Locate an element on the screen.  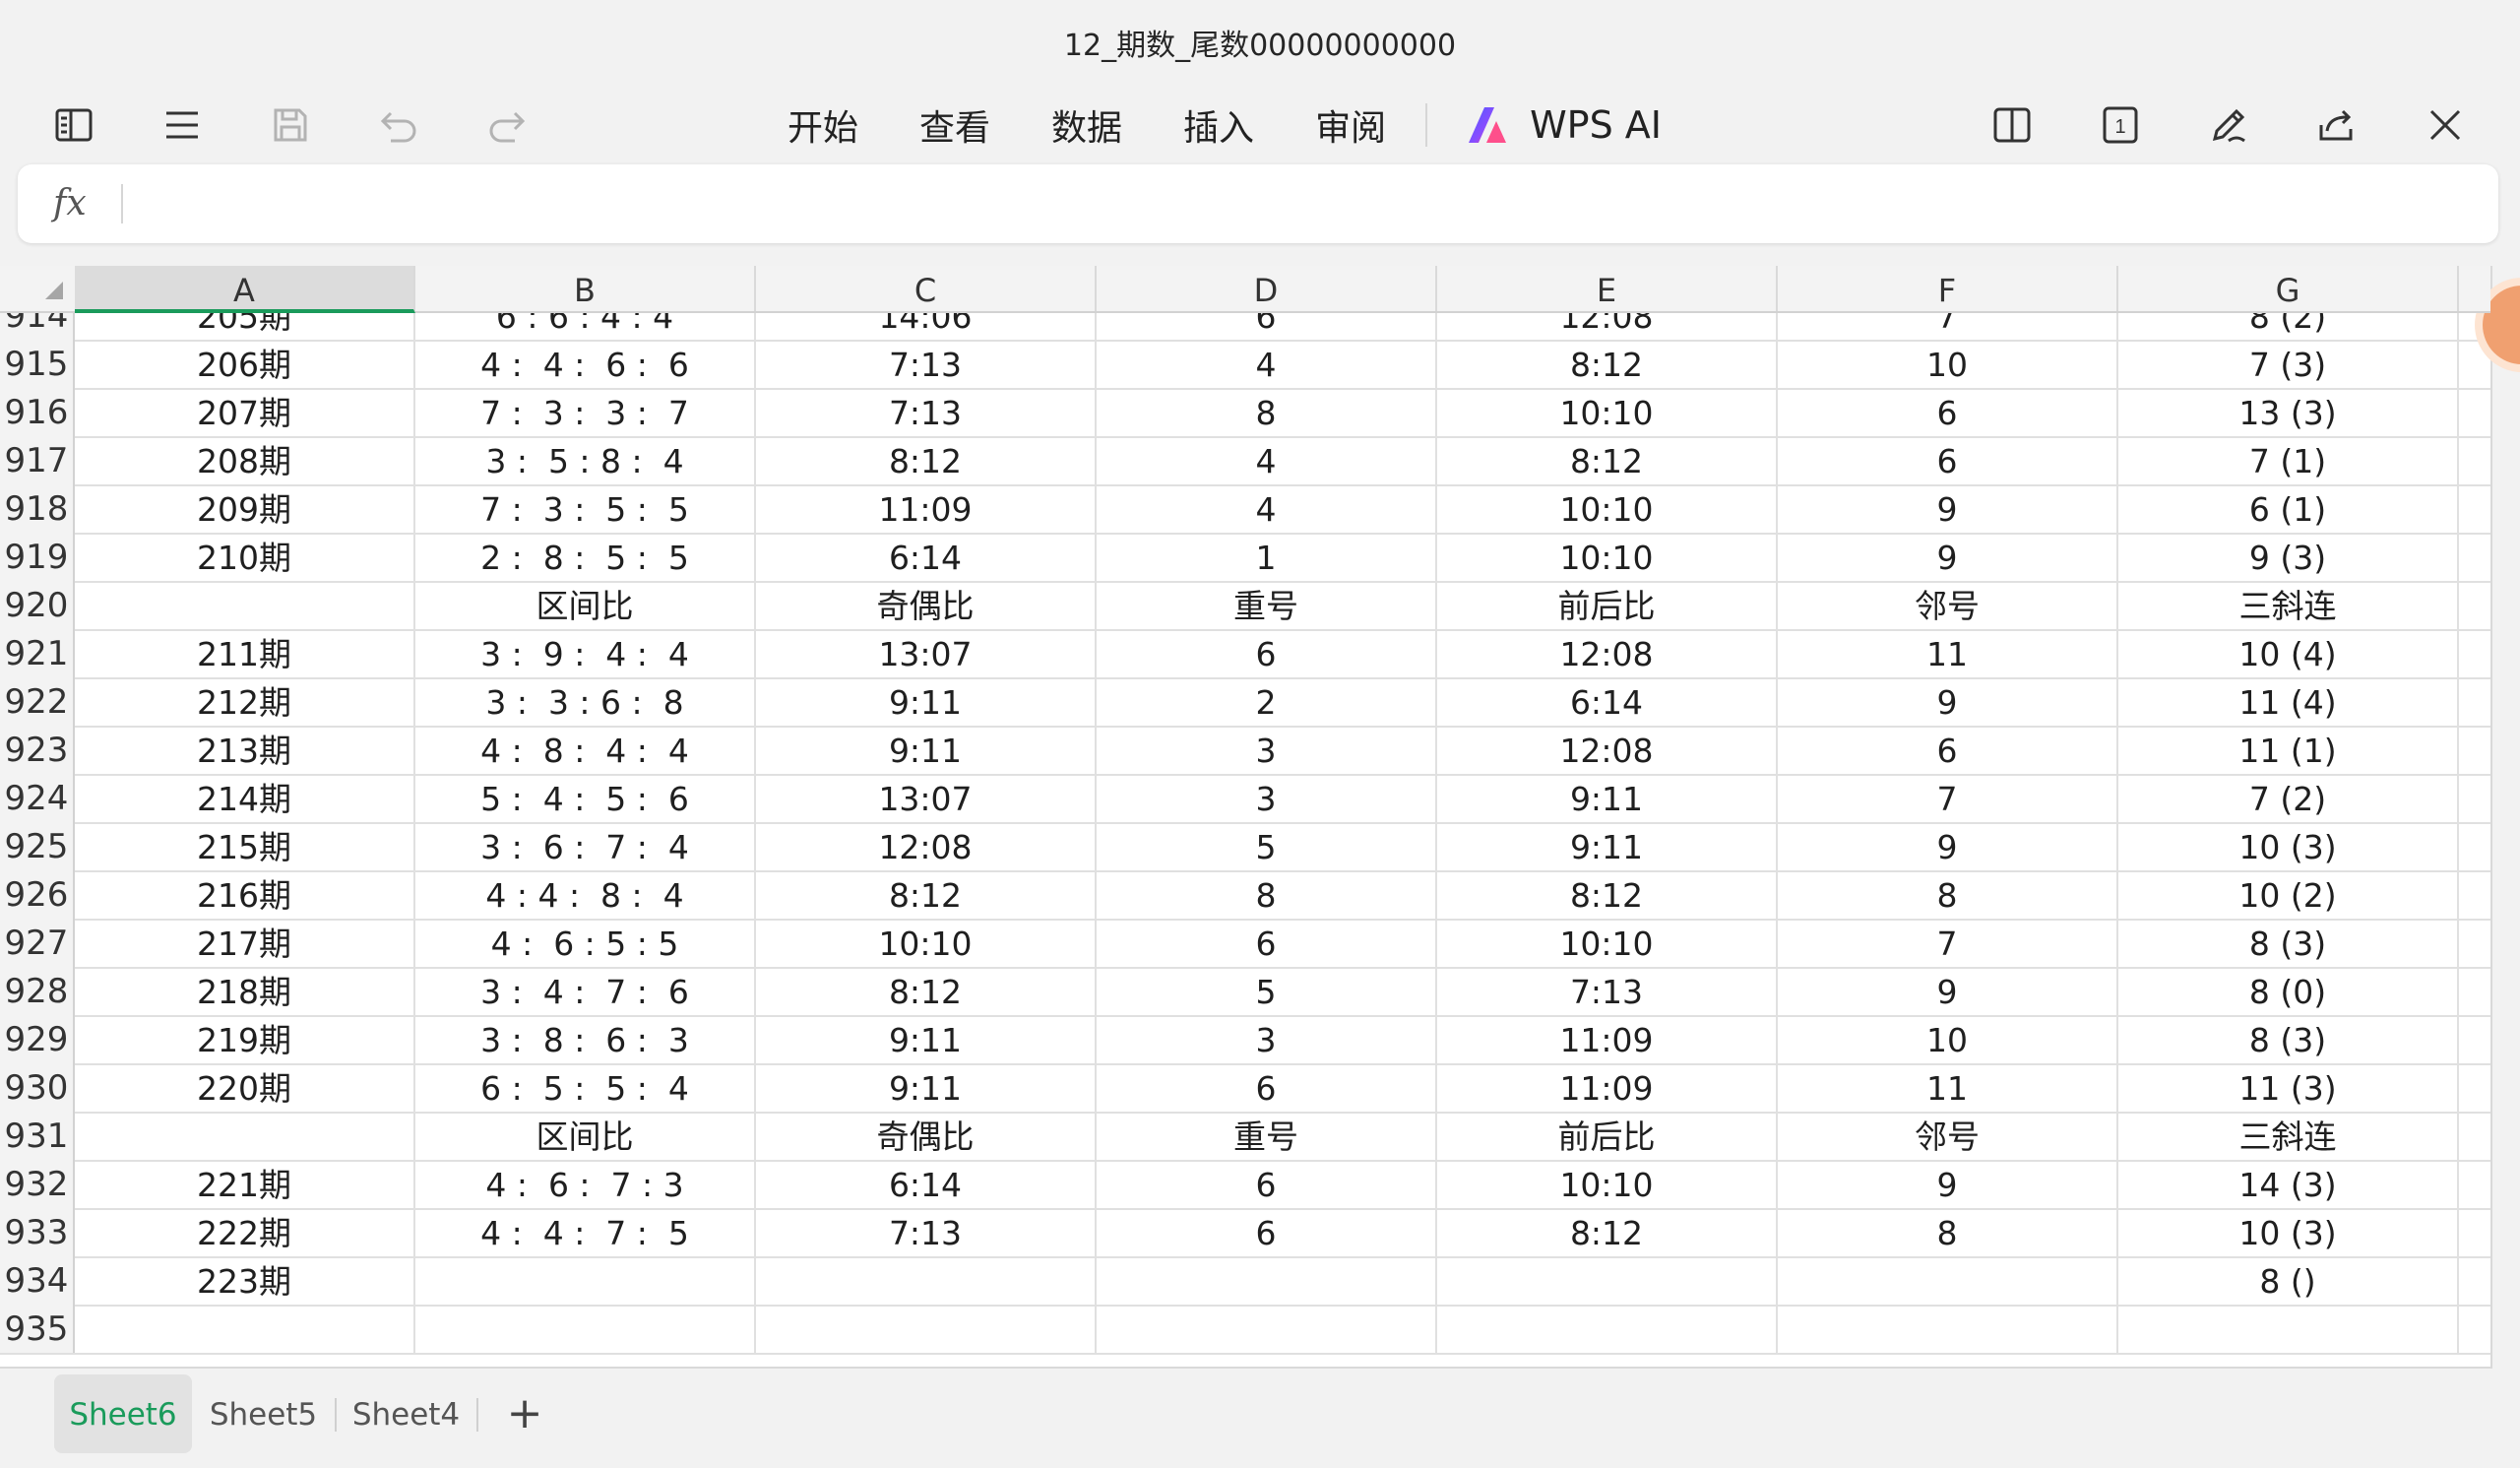
cell-a: 212期 is located at coordinates (245, 702).